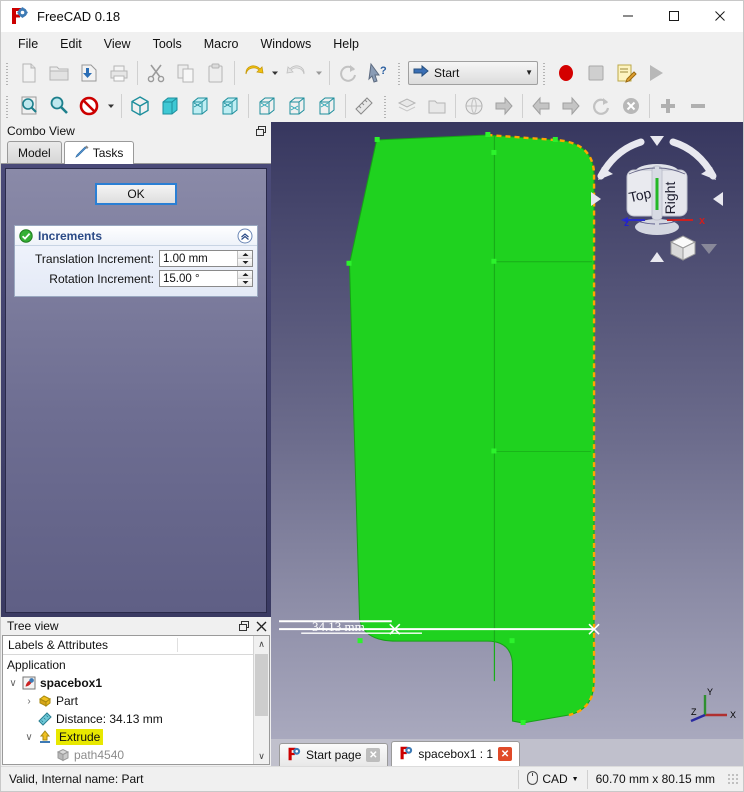  Describe the element at coordinates (140, 106) in the screenshot. I see `isometric-view-icon` at that location.